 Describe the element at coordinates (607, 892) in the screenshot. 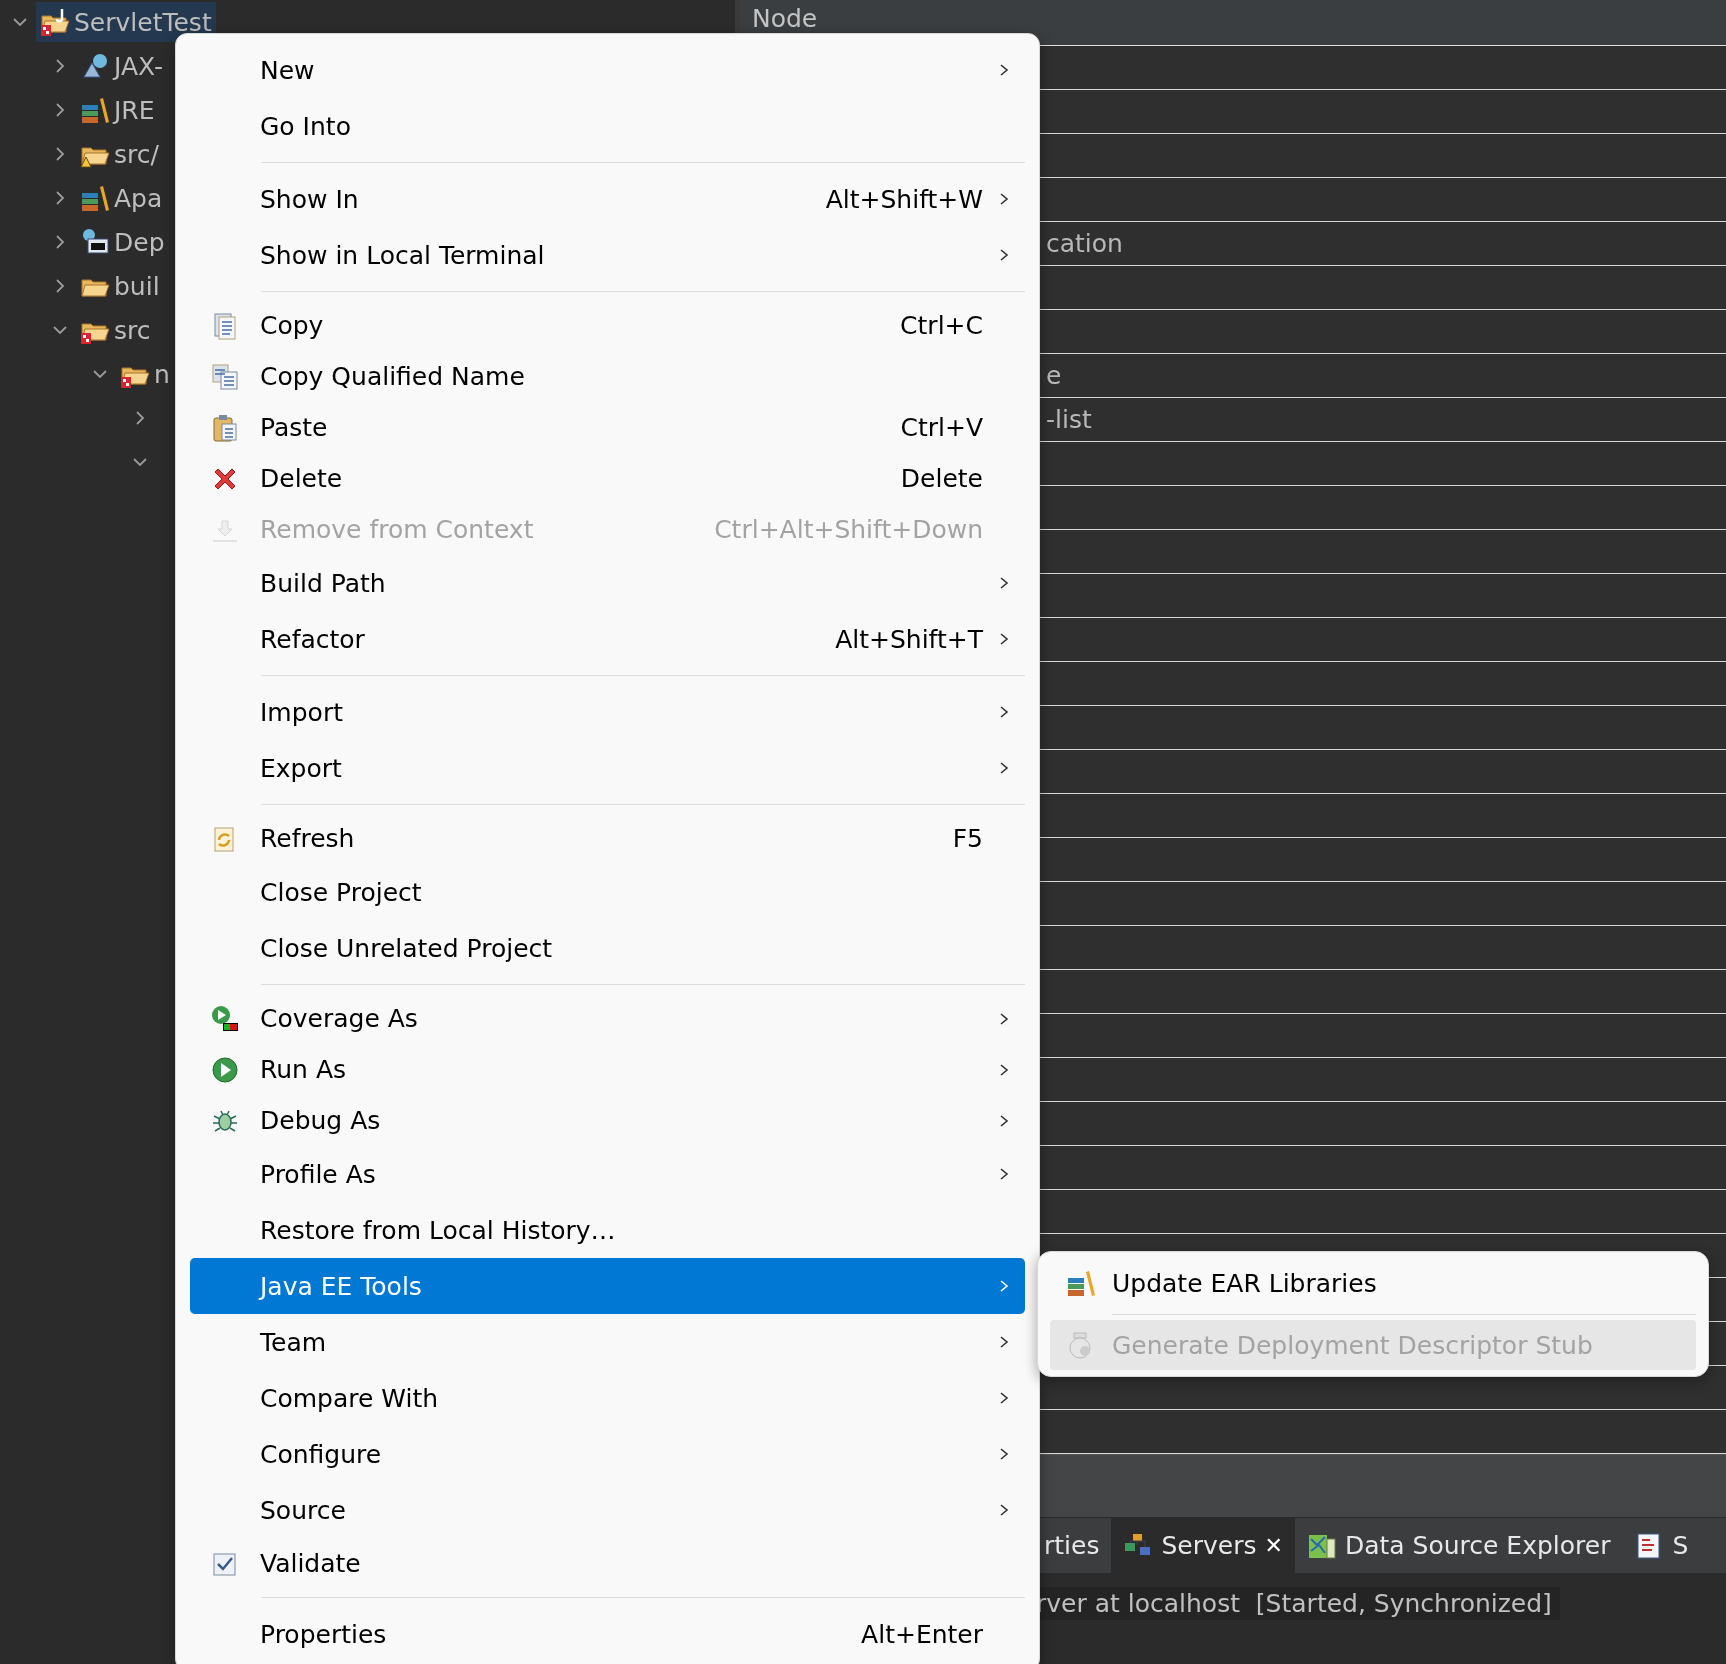

I see `menu-item: Close Project` at that location.